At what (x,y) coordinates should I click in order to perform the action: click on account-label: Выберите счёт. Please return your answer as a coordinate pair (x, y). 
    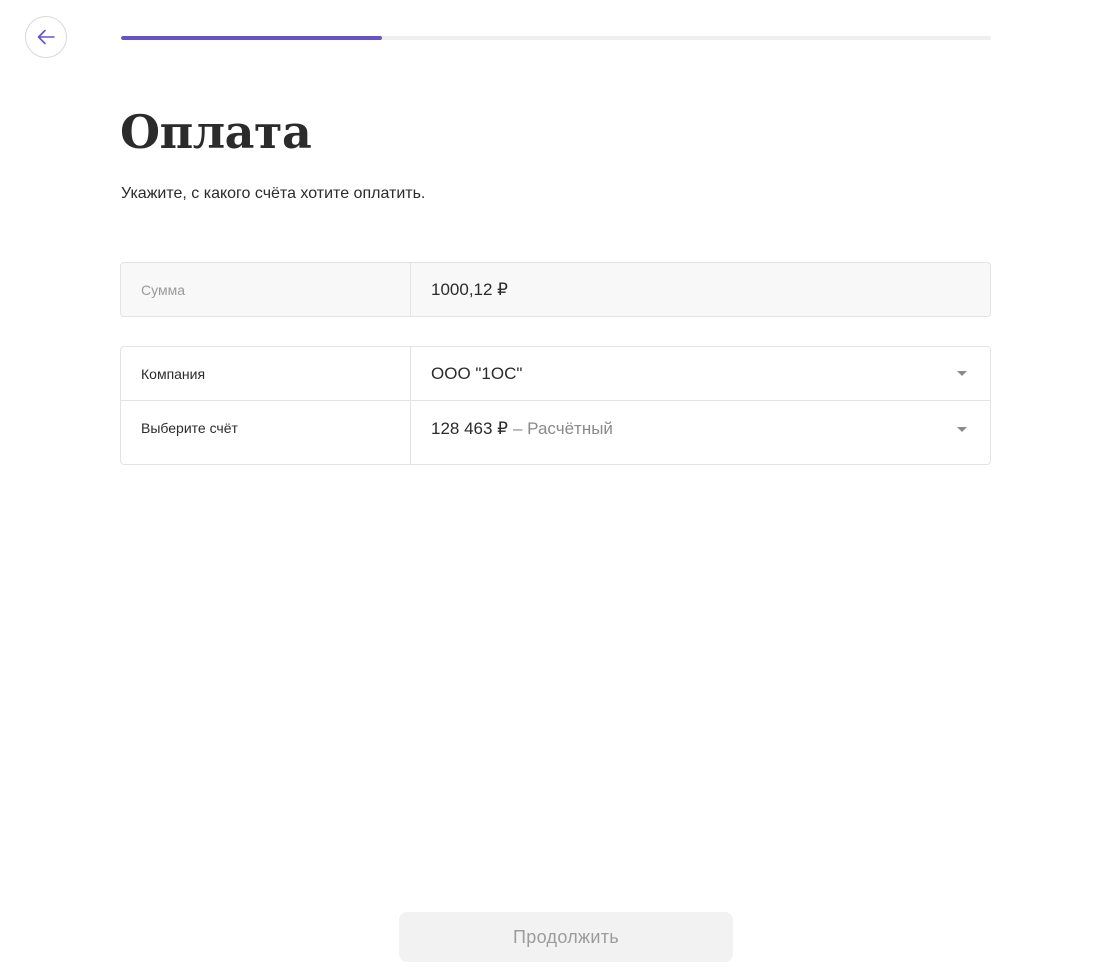
    Looking at the image, I should click on (266, 432).